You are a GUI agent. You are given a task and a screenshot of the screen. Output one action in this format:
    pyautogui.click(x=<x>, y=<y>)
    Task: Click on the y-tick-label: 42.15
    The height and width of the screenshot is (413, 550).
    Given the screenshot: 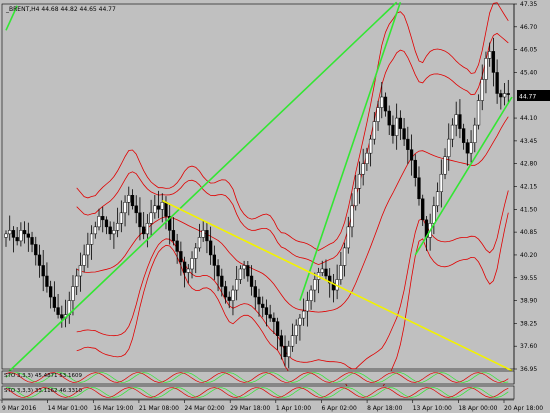 What is the action you would take?
    pyautogui.click(x=528, y=187)
    